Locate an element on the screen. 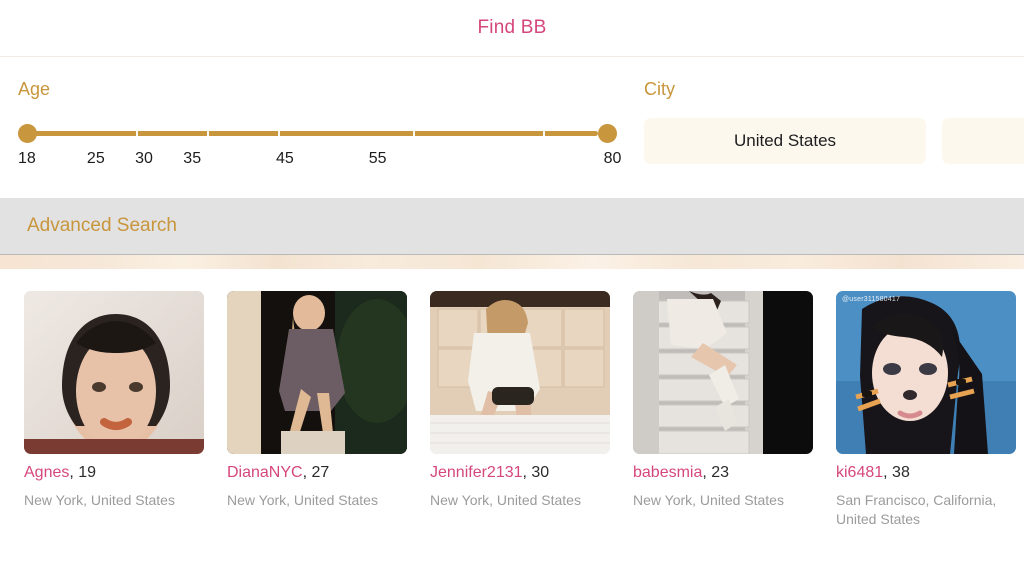 The height and width of the screenshot is (588, 1024). profile-photo: @user311580417 is located at coordinates (926, 372).